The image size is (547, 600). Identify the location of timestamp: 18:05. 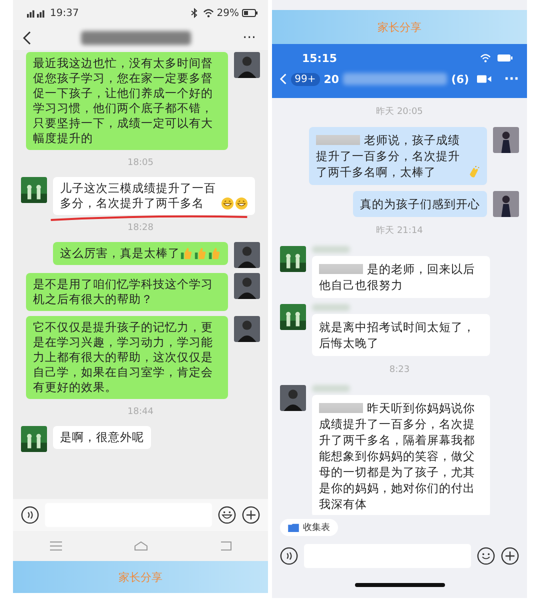
(141, 163).